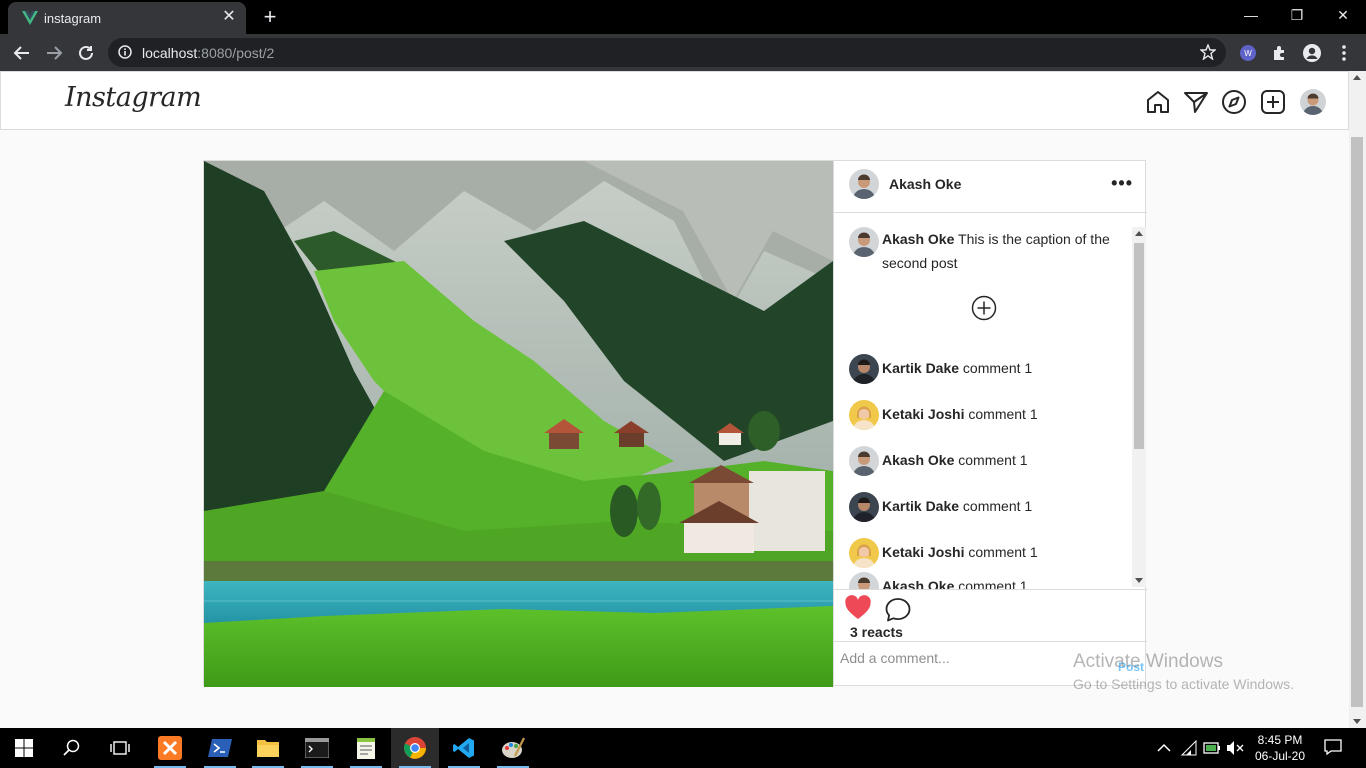  What do you see at coordinates (990, 187) in the screenshot?
I see `post-header: Akash Oke •••` at bounding box center [990, 187].